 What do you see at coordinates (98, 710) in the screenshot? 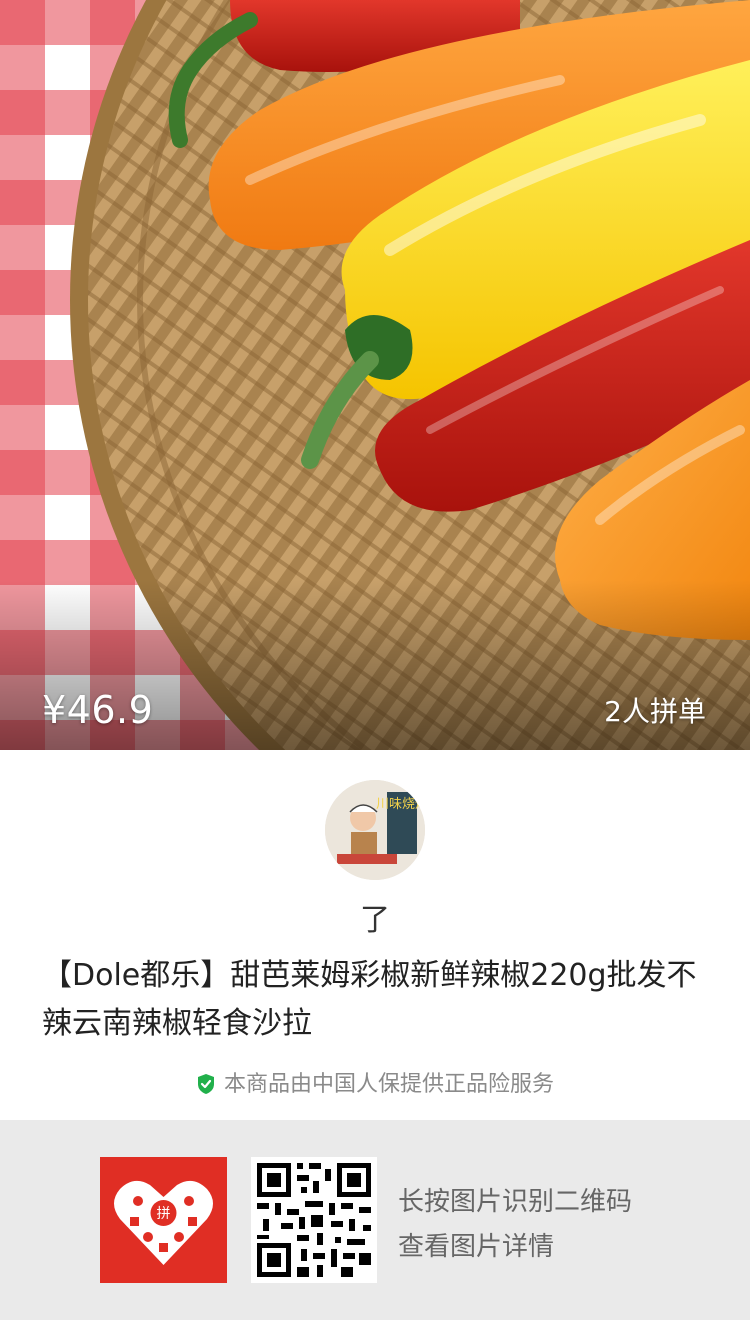
I see `price-label: ¥46.9` at bounding box center [98, 710].